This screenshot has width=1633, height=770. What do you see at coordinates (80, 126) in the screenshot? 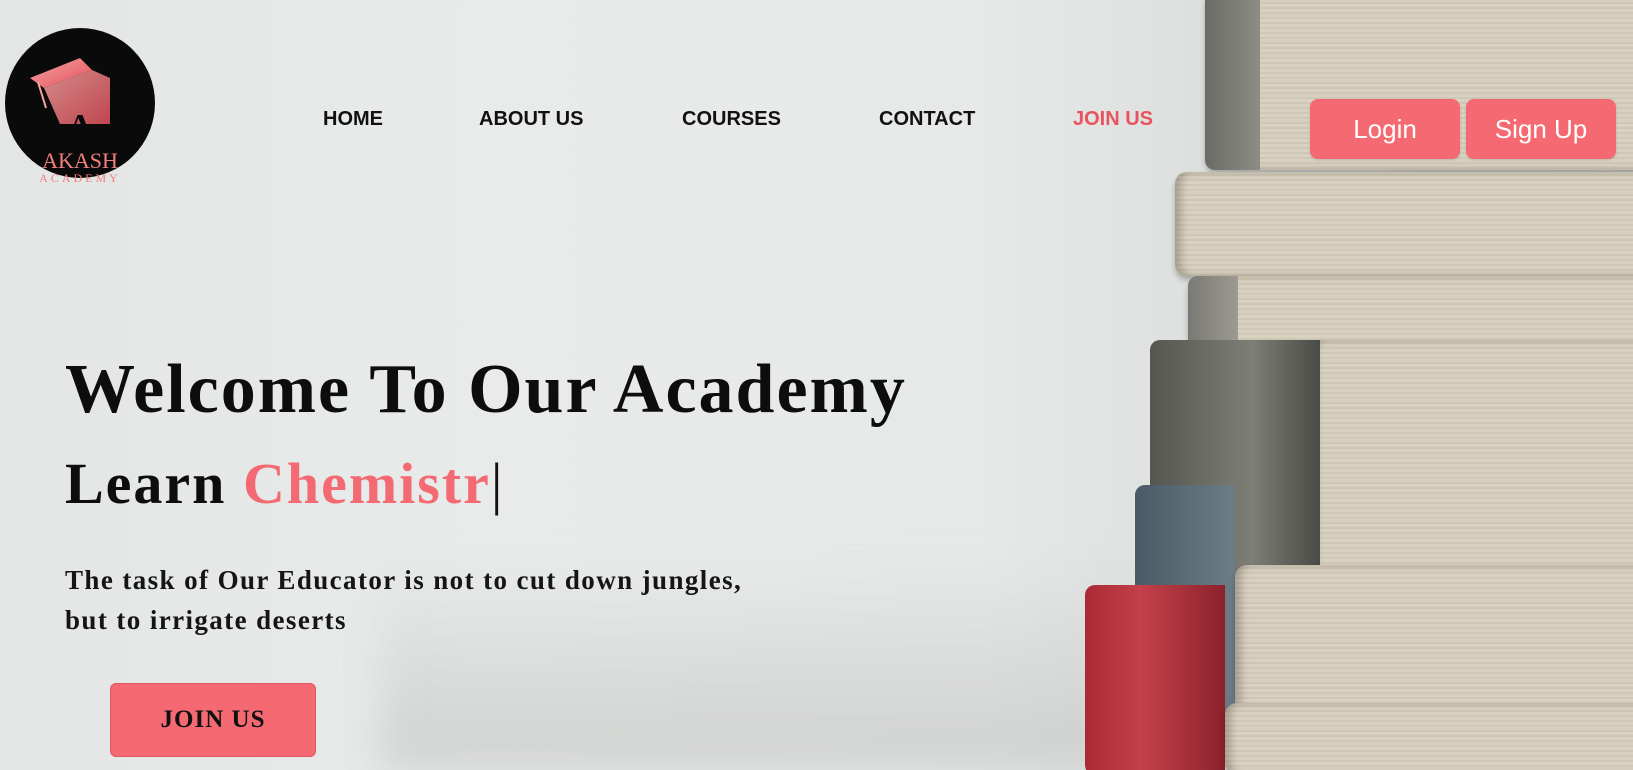
I see `logo-letter: A` at bounding box center [80, 126].